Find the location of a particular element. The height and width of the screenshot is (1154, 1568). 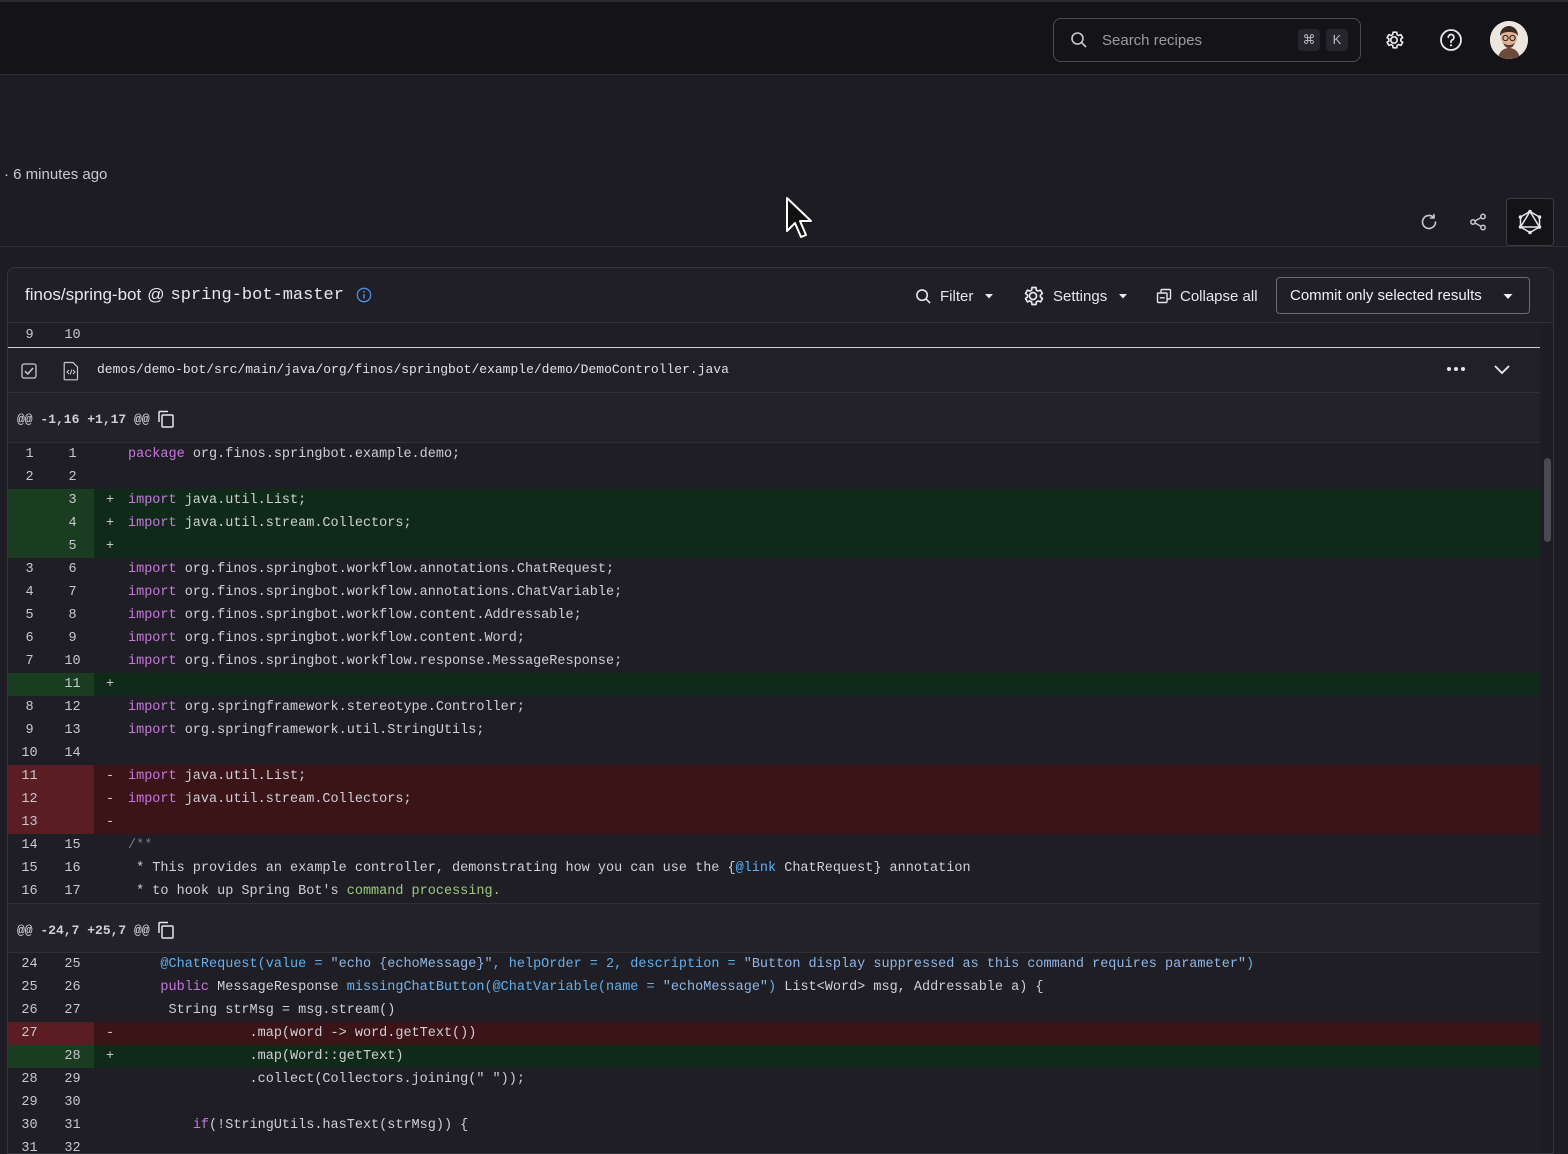

top-bar: Search recipes ⌘ K is located at coordinates (784, 37).